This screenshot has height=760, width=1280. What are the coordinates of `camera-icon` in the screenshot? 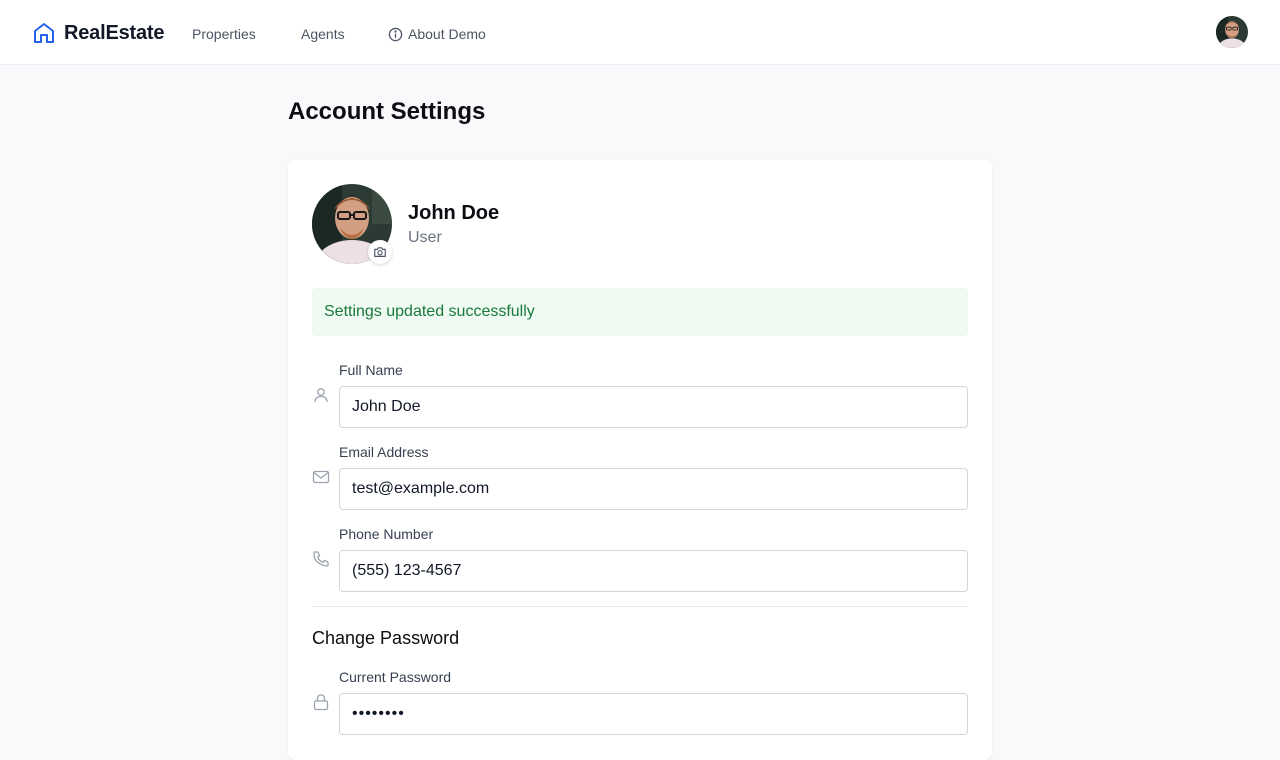 It's located at (380, 252).